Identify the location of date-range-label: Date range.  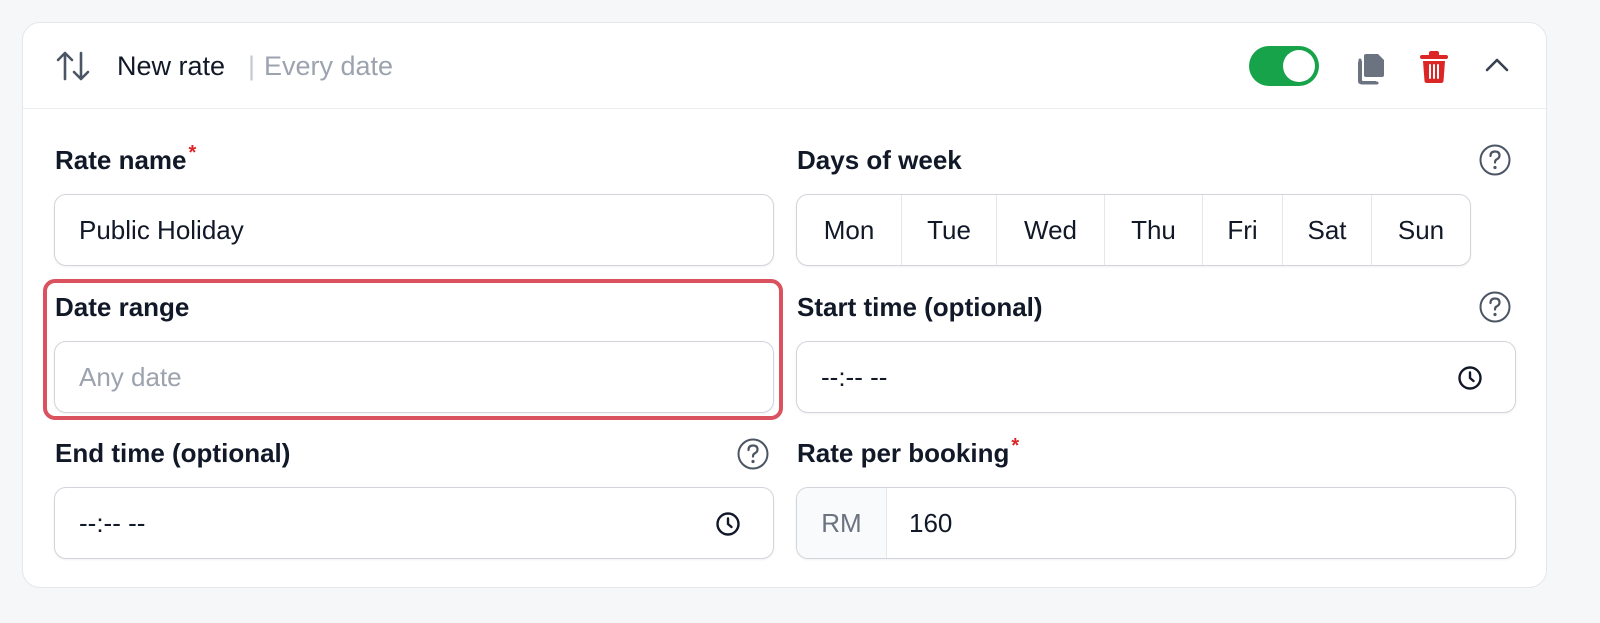
(122, 307).